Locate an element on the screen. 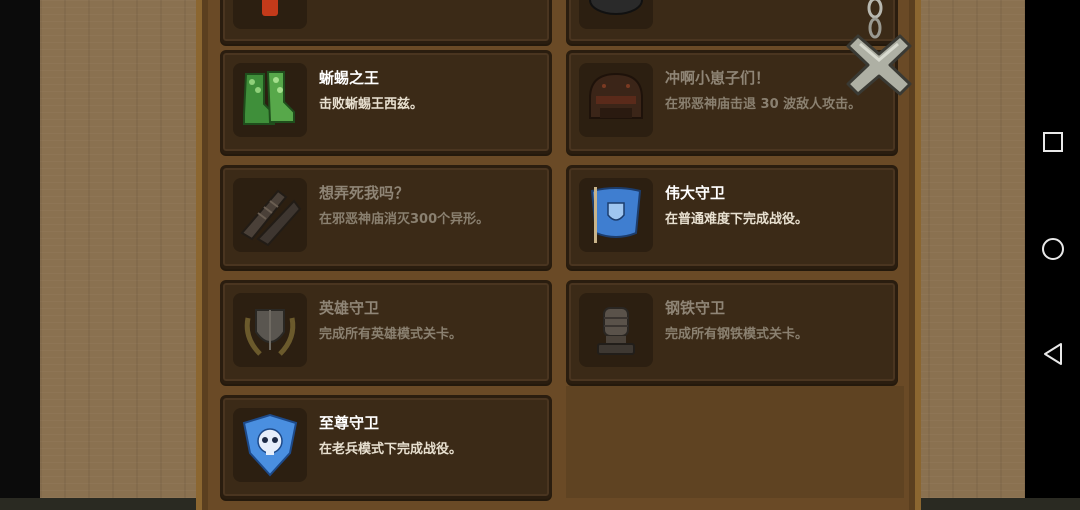 This screenshot has height=510, width=1080. empty-slot is located at coordinates (735, 442).